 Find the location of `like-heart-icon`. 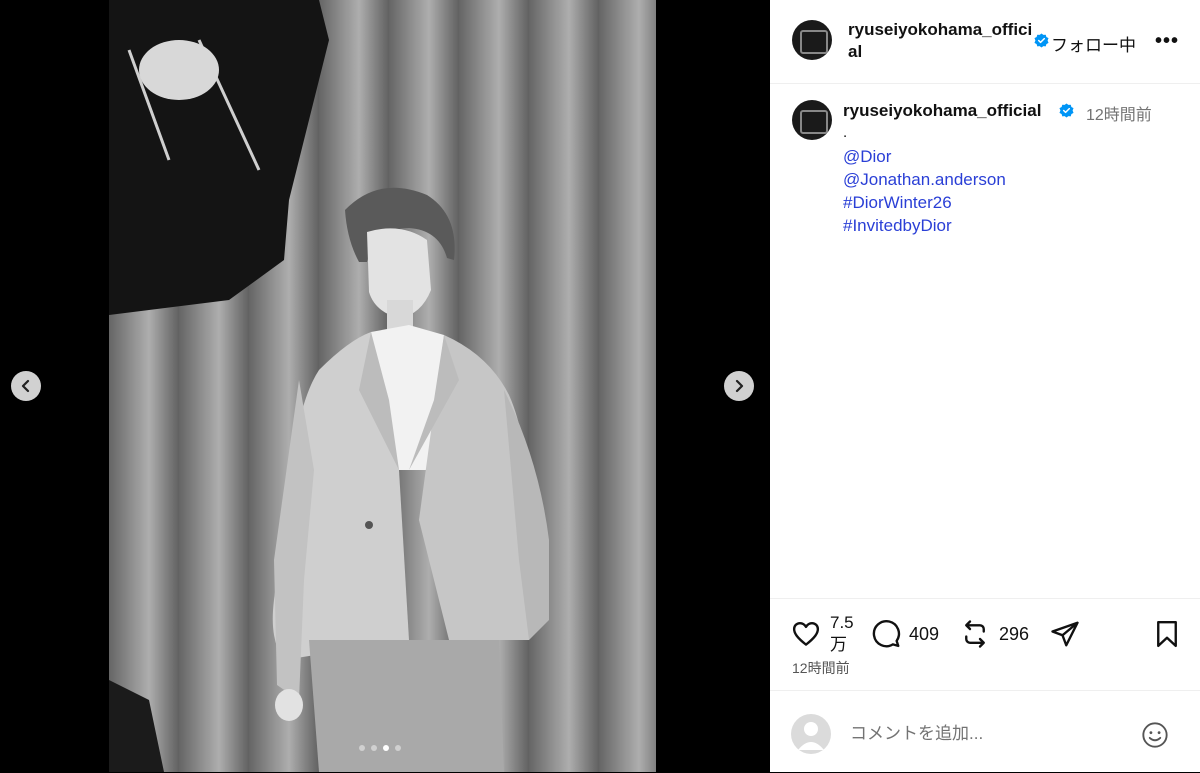

like-heart-icon is located at coordinates (806, 634).